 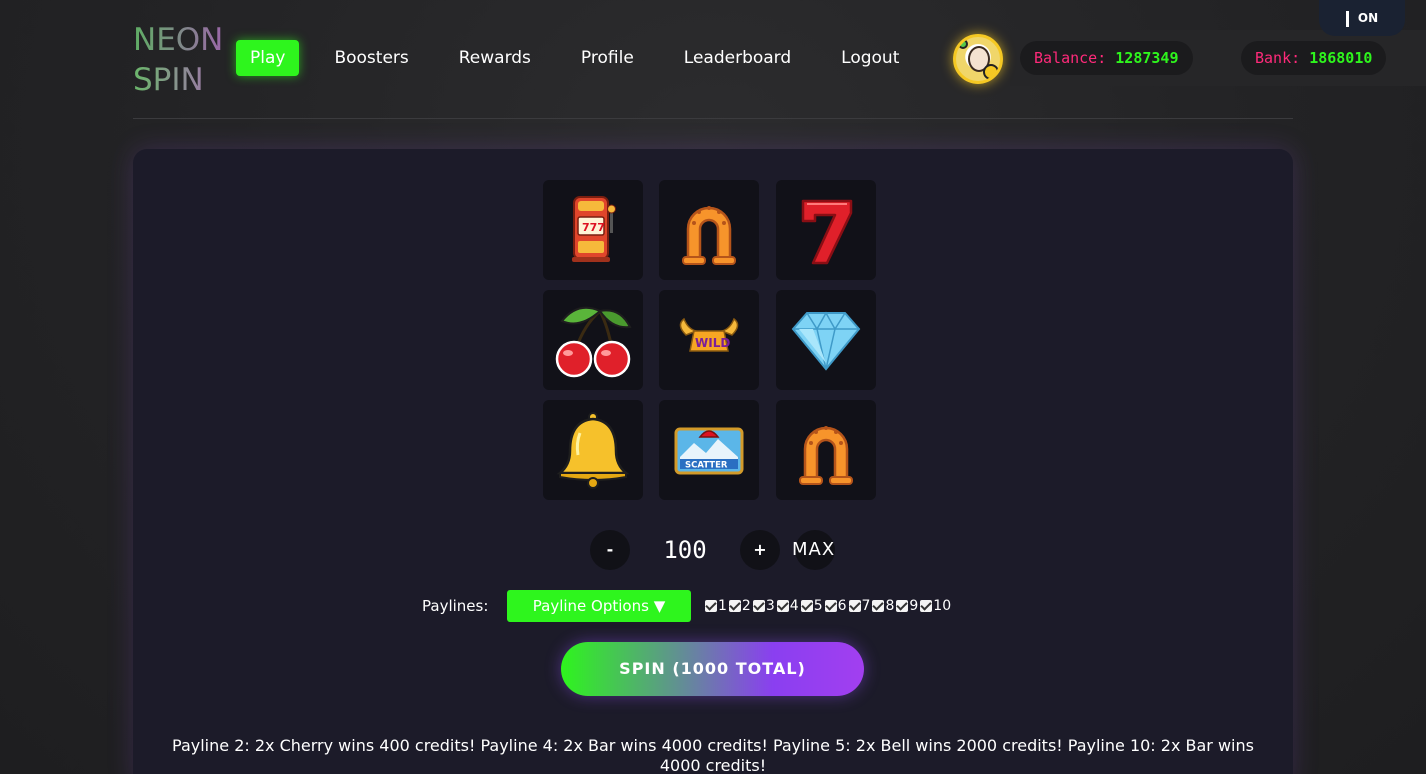 I want to click on payline-checkbox: 1, so click(x=716, y=606).